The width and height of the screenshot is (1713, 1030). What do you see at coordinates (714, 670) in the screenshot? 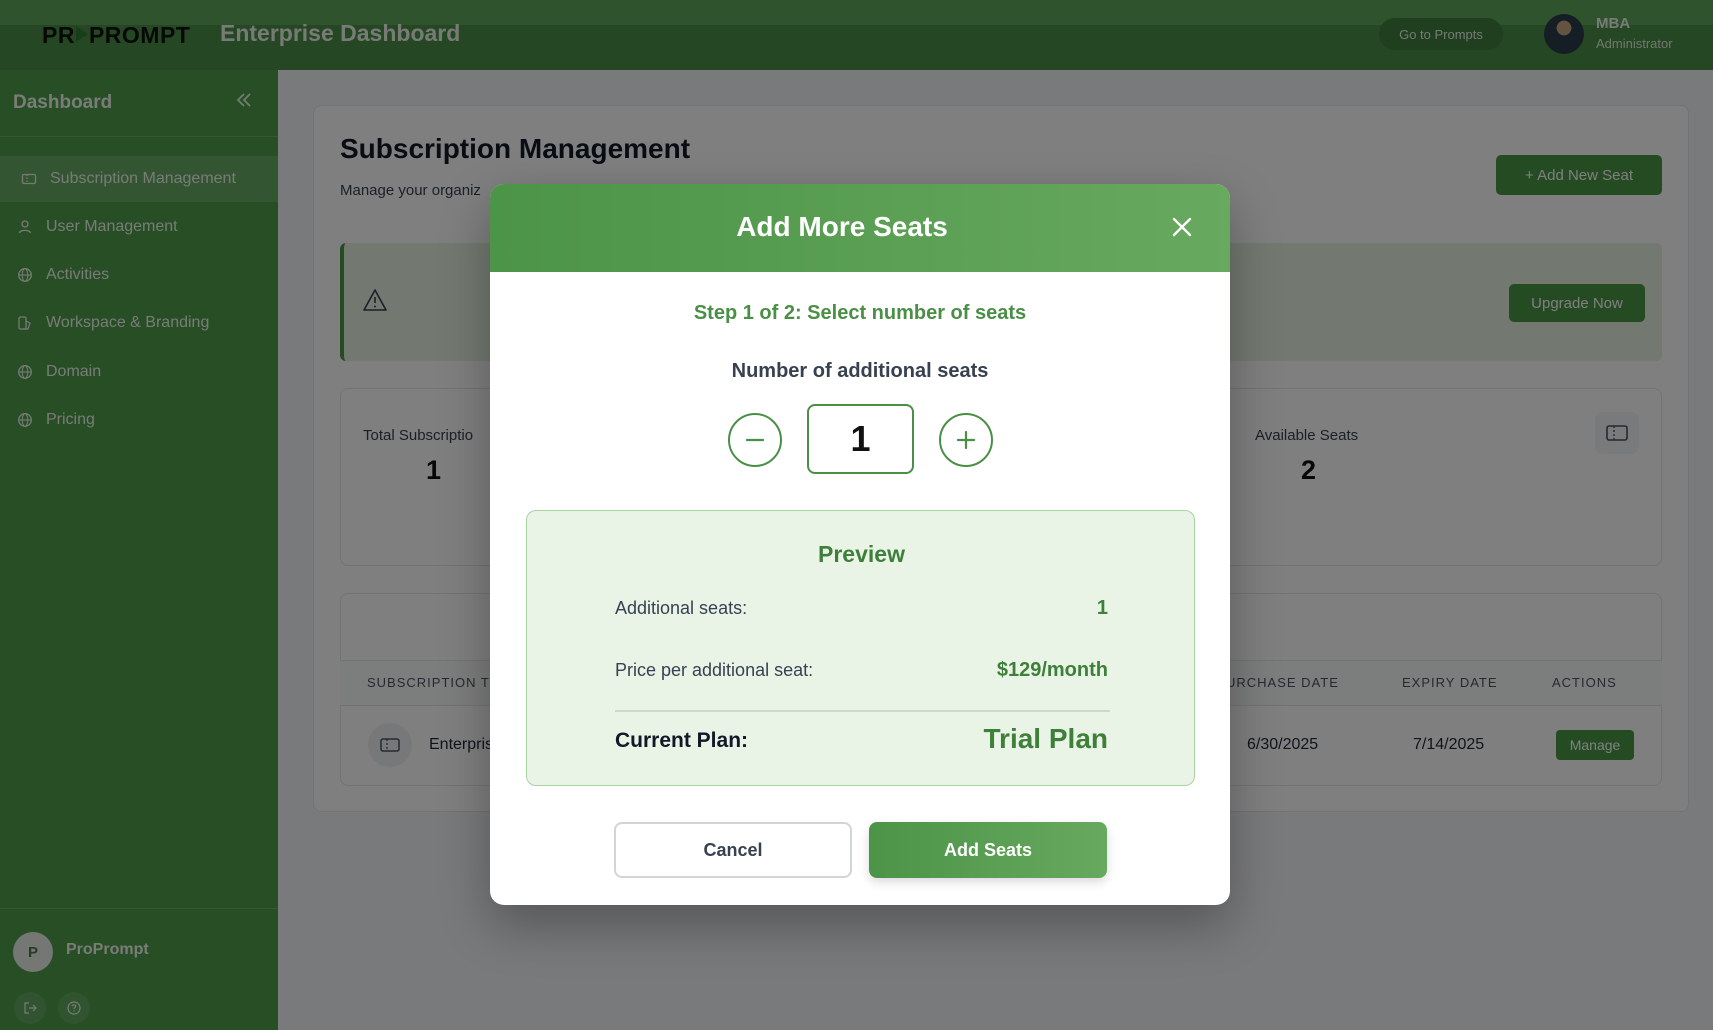
I see `price-label: Price per additional seat:` at bounding box center [714, 670].